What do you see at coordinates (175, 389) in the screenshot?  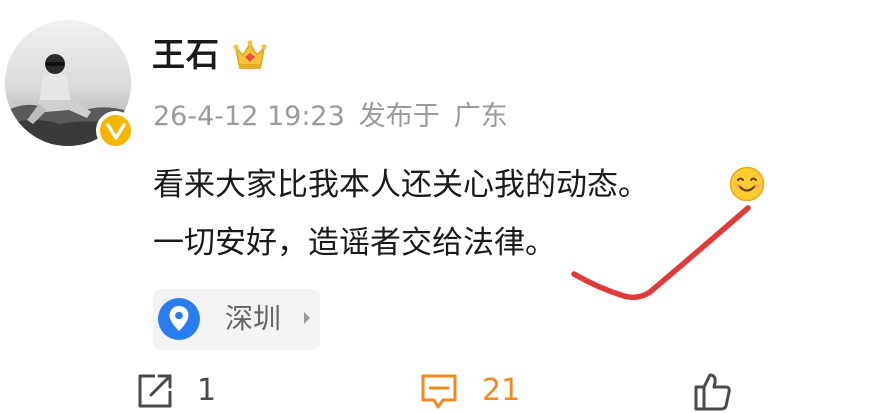 I see `repost-button: 1` at bounding box center [175, 389].